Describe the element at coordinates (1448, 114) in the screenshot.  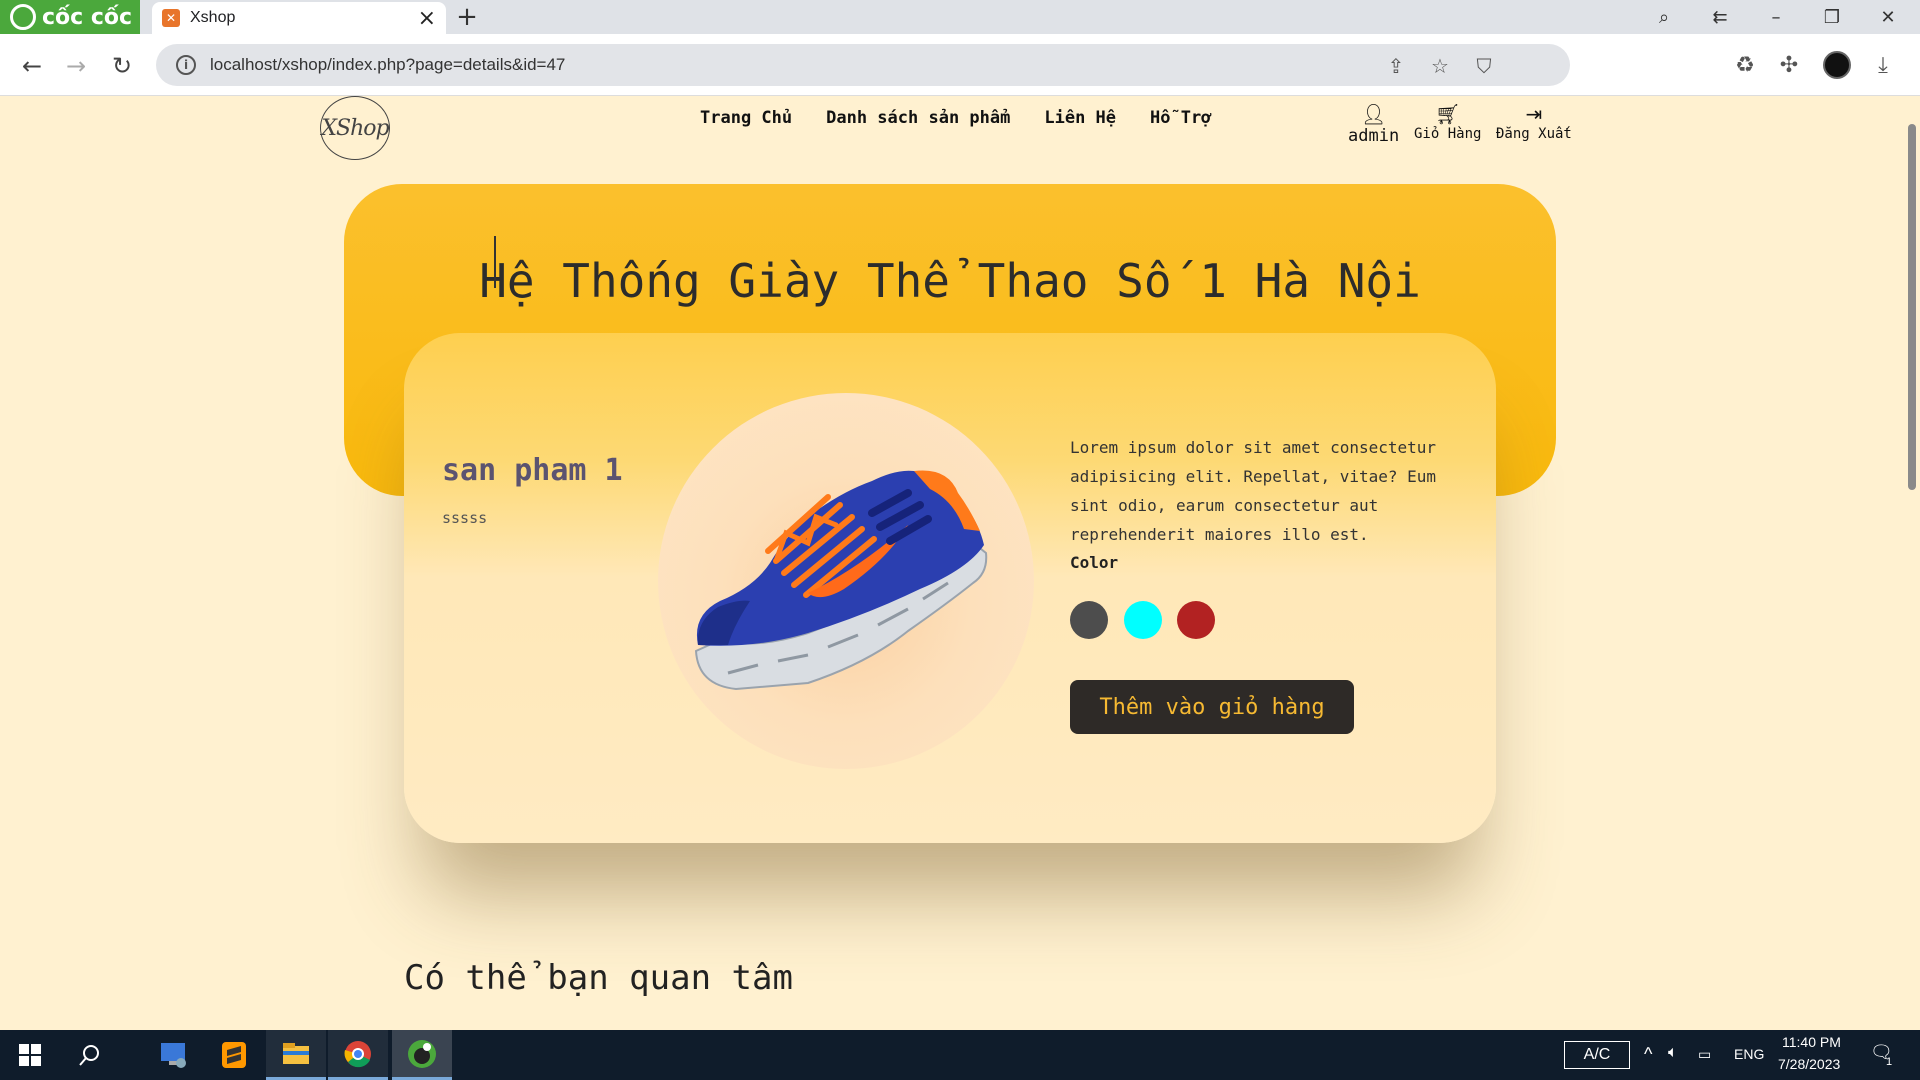
I see `cart-icon: 🛒︎` at that location.